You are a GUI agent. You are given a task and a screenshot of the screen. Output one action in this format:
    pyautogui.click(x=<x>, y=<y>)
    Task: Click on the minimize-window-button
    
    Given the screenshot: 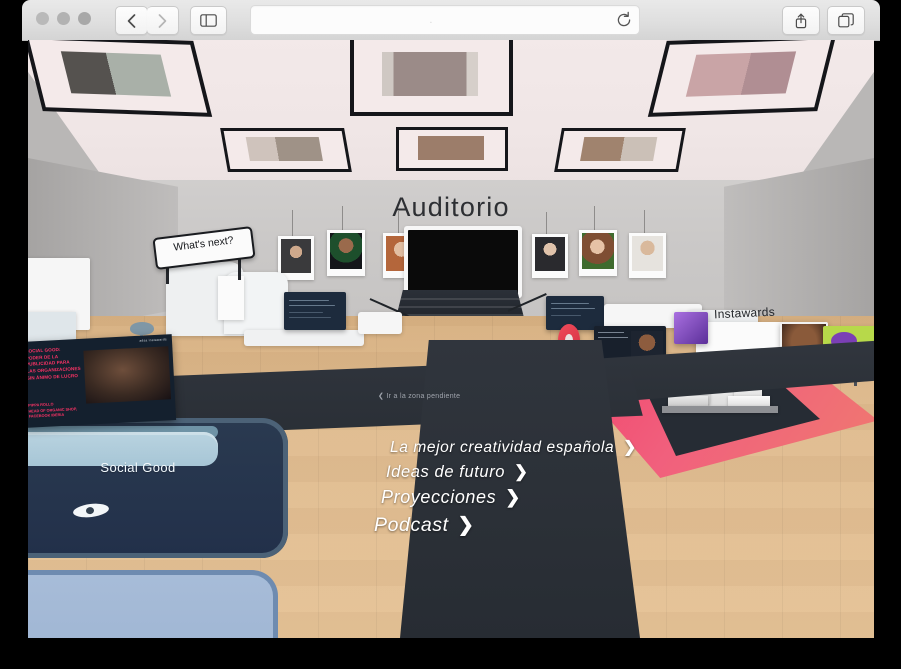 What is the action you would take?
    pyautogui.click(x=63, y=18)
    